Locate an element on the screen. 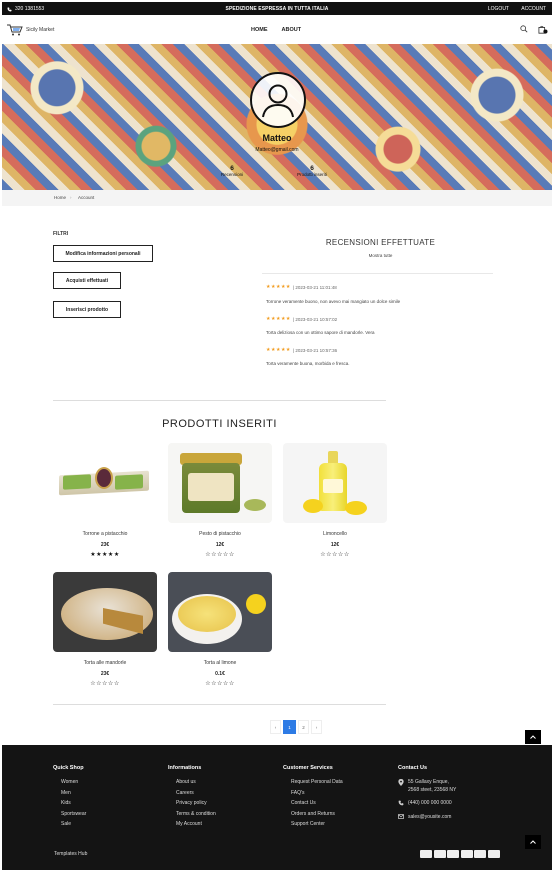 The image size is (554, 870). avatar is located at coordinates (278, 100).